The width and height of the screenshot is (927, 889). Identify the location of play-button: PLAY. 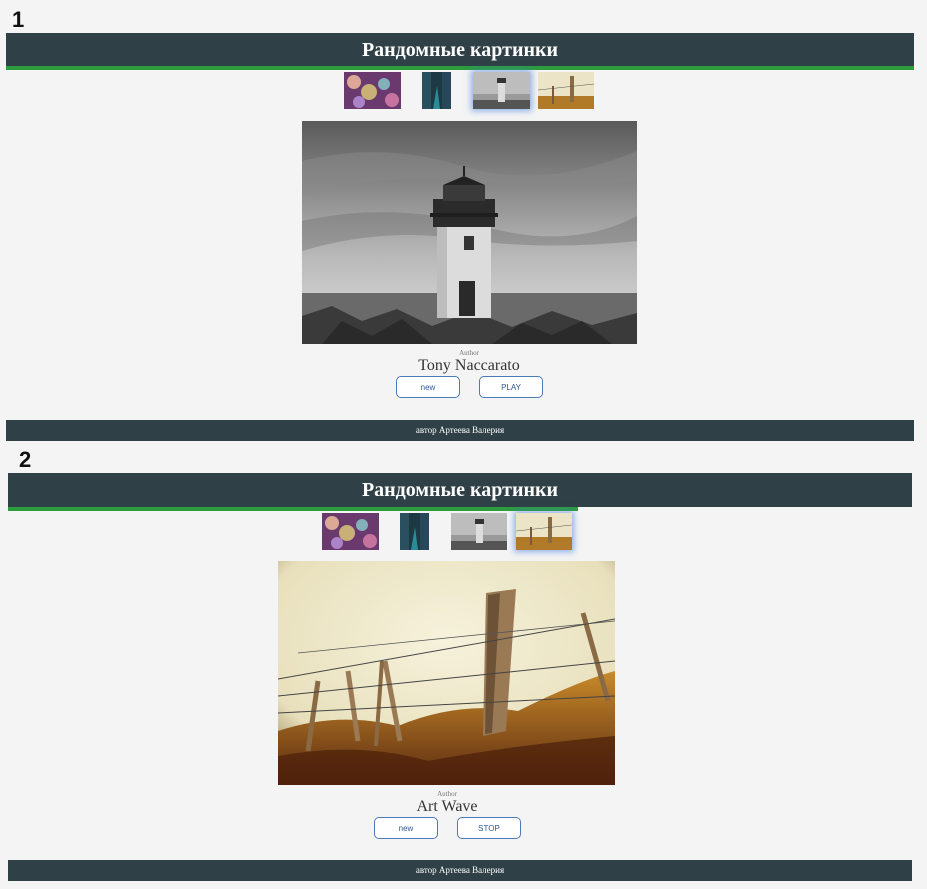
(511, 387).